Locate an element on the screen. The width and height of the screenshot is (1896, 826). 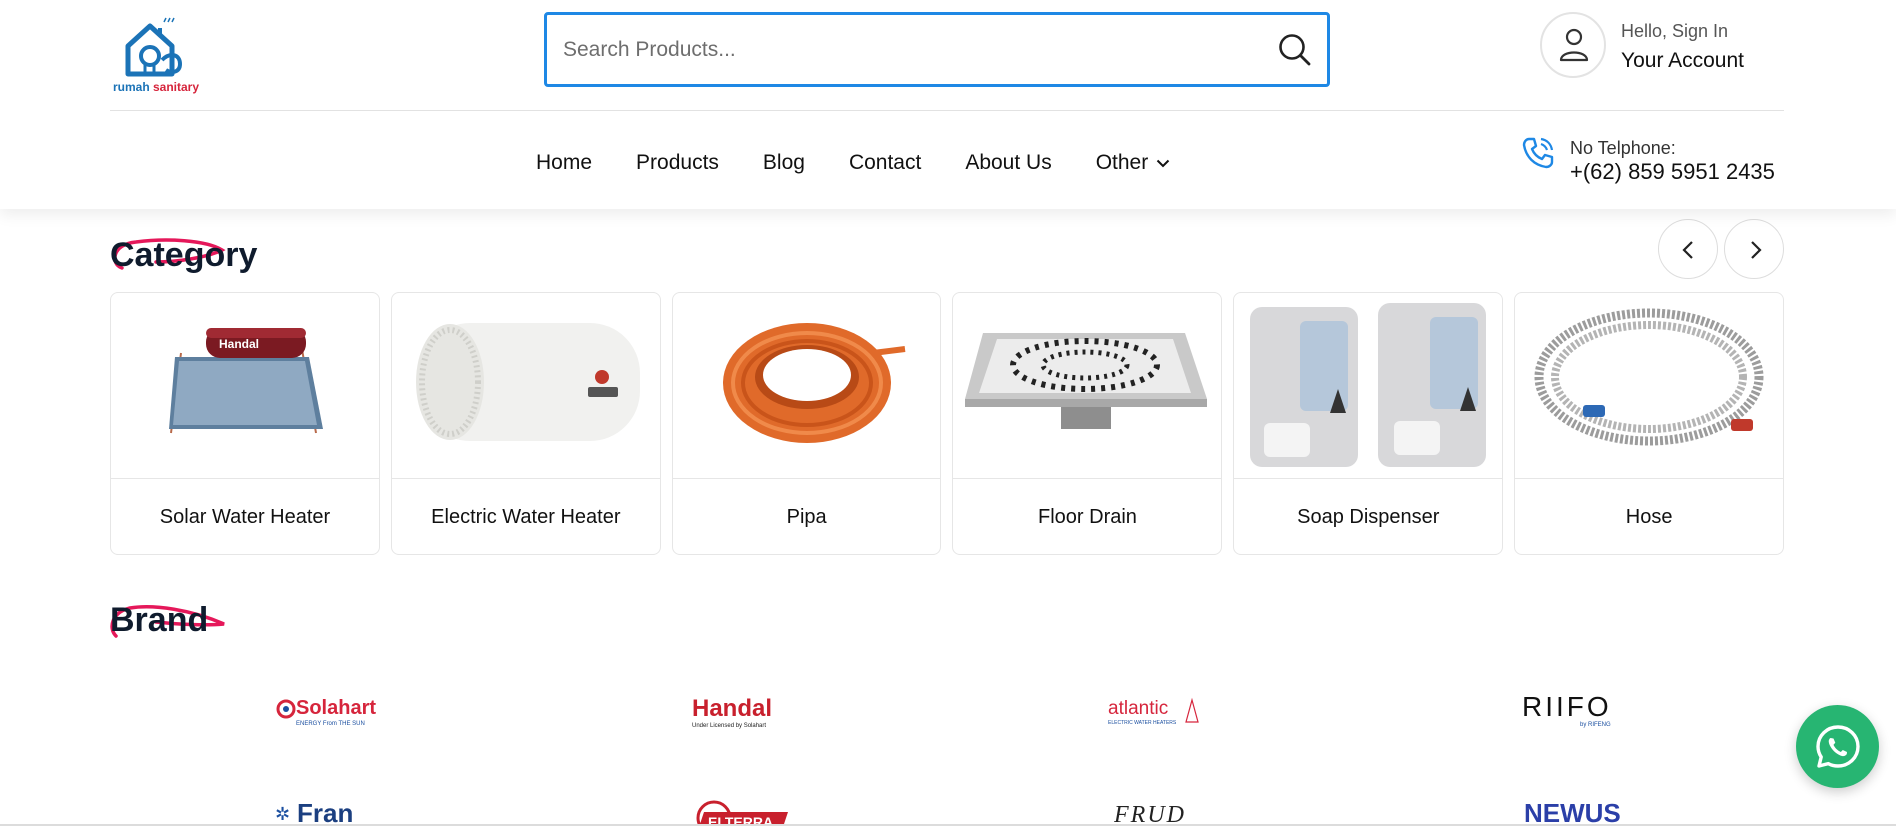
svg-text: ENERGY From THE SUN is located at coordinates (330, 724).